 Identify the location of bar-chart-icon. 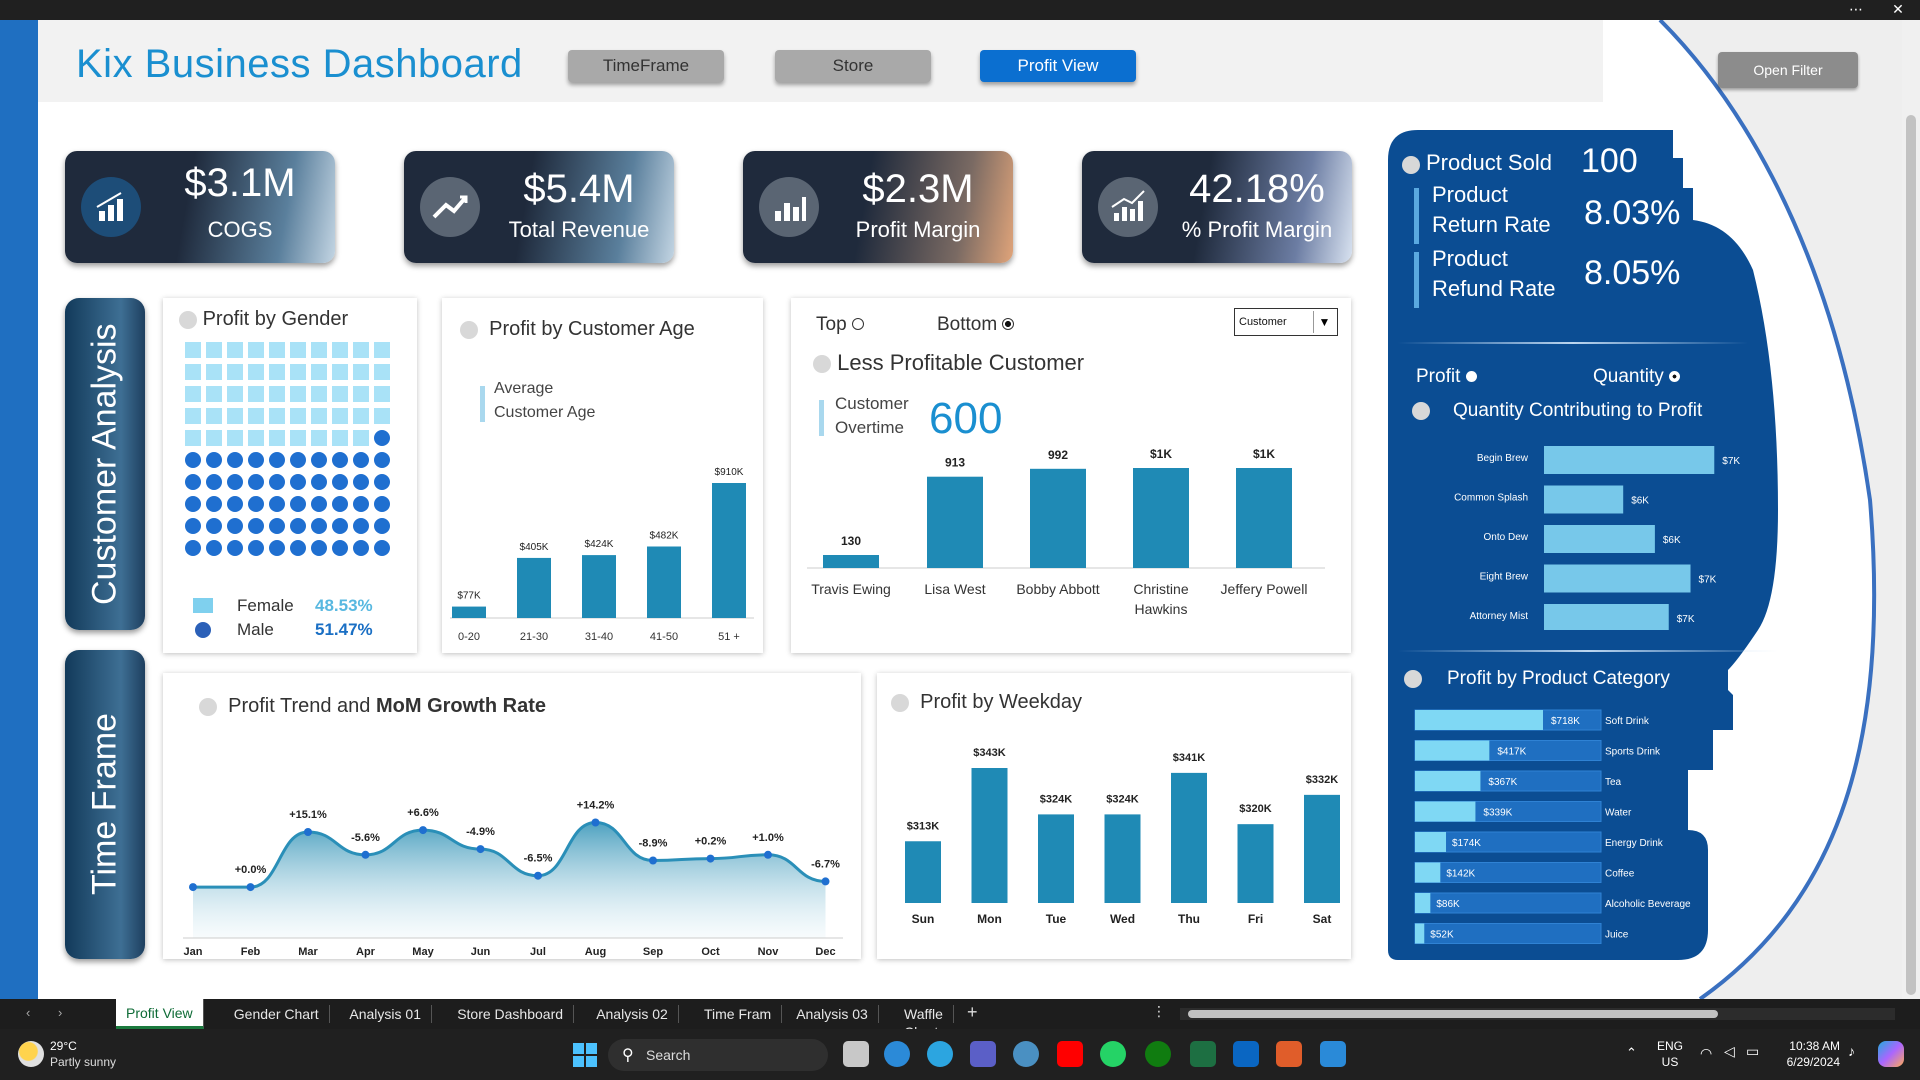
(111, 207).